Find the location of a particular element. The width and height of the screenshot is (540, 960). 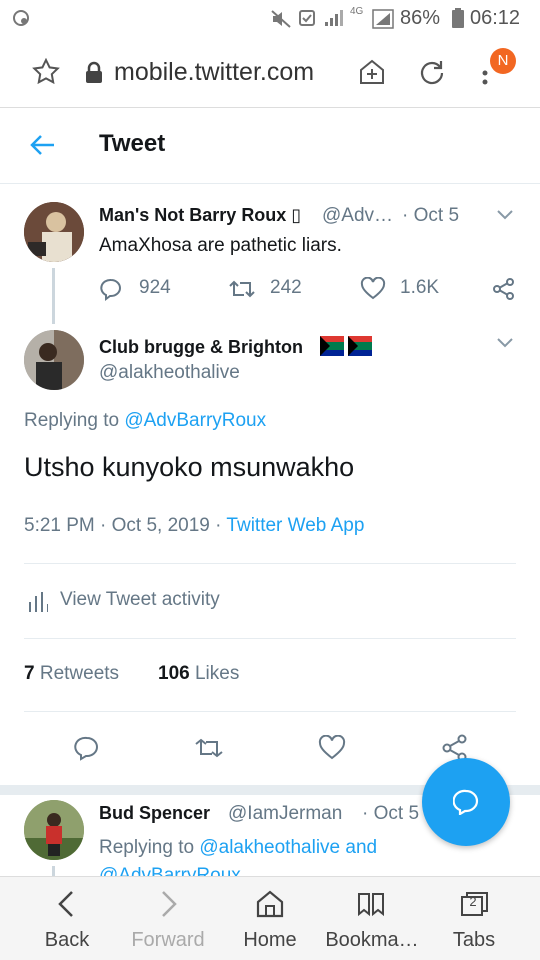

notification-badge: N is located at coordinates (503, 61).